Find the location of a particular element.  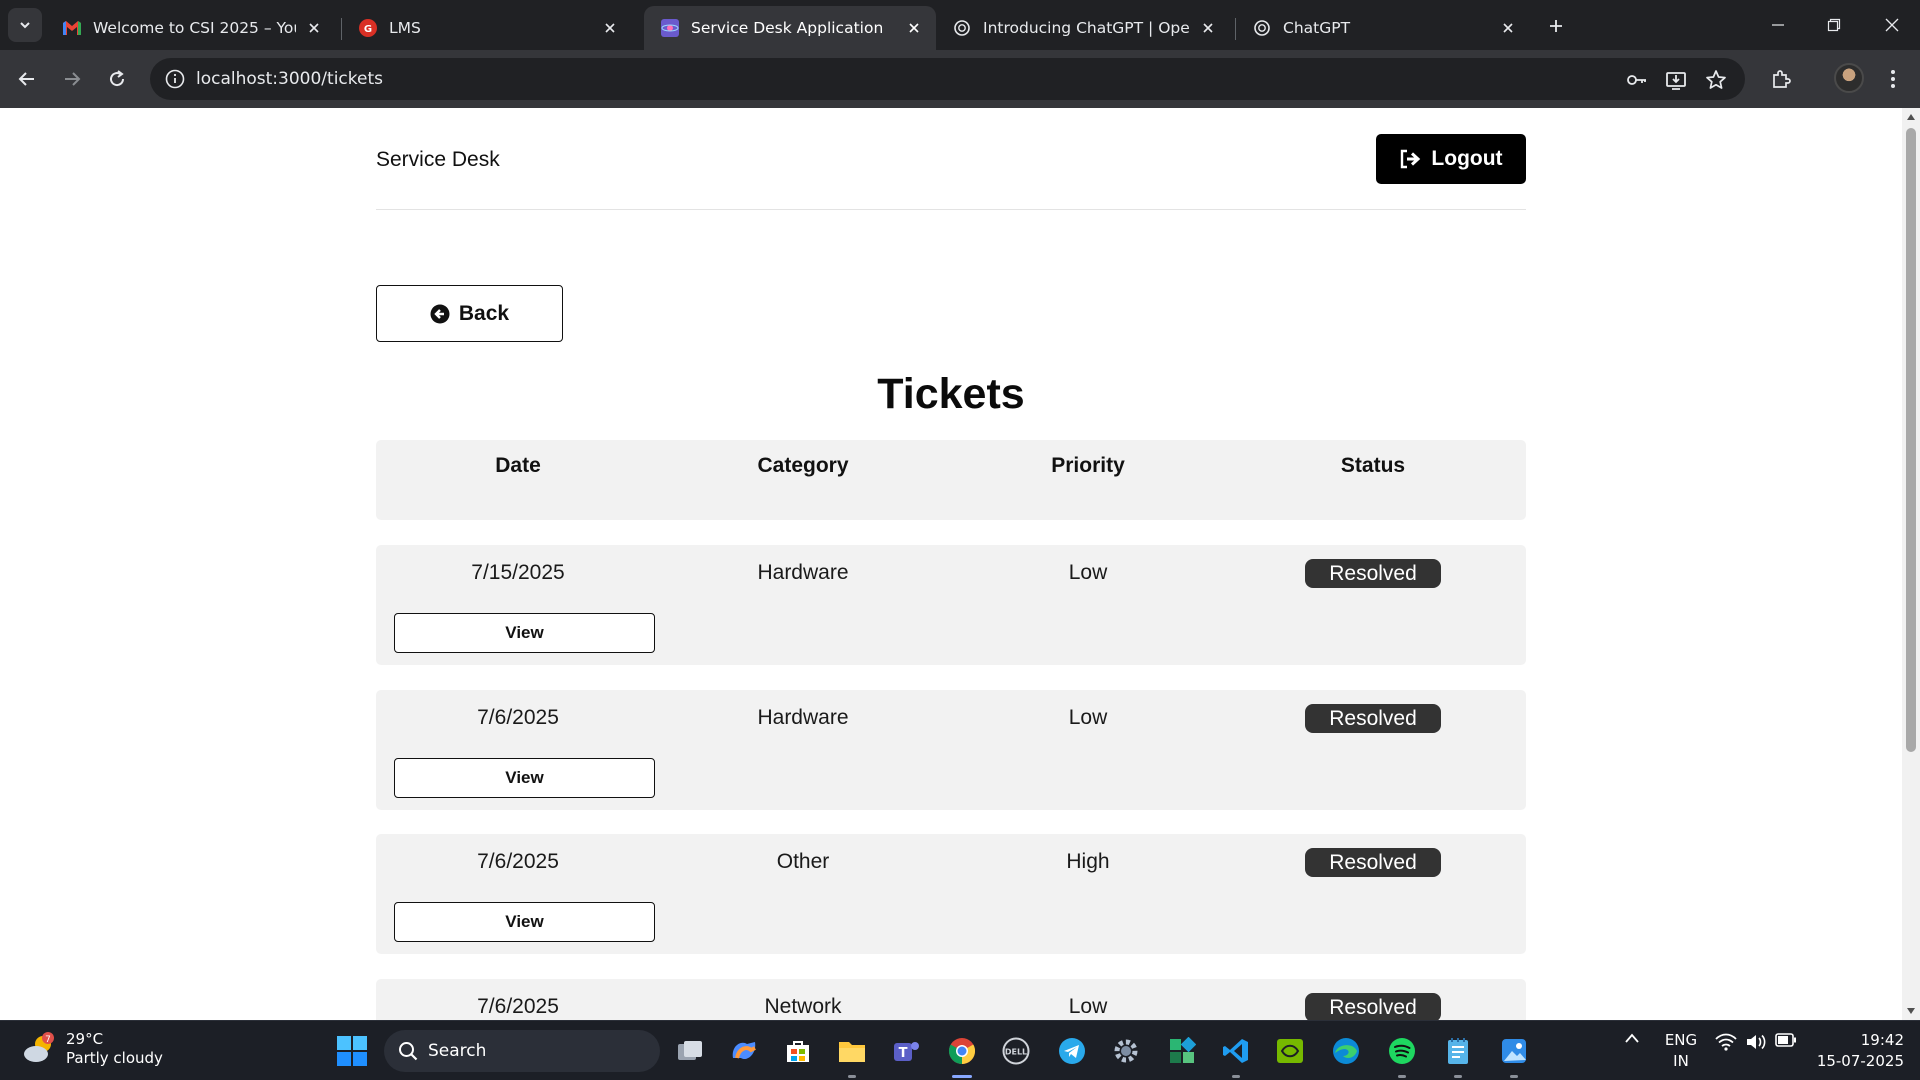

teams-icon: T is located at coordinates (906, 1051).